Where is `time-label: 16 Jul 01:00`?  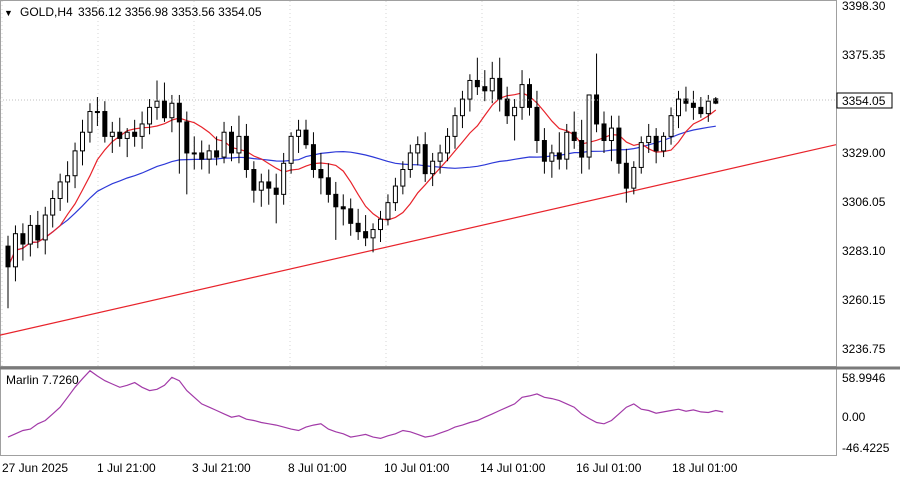 time-label: 16 Jul 01:00 is located at coordinates (609, 468).